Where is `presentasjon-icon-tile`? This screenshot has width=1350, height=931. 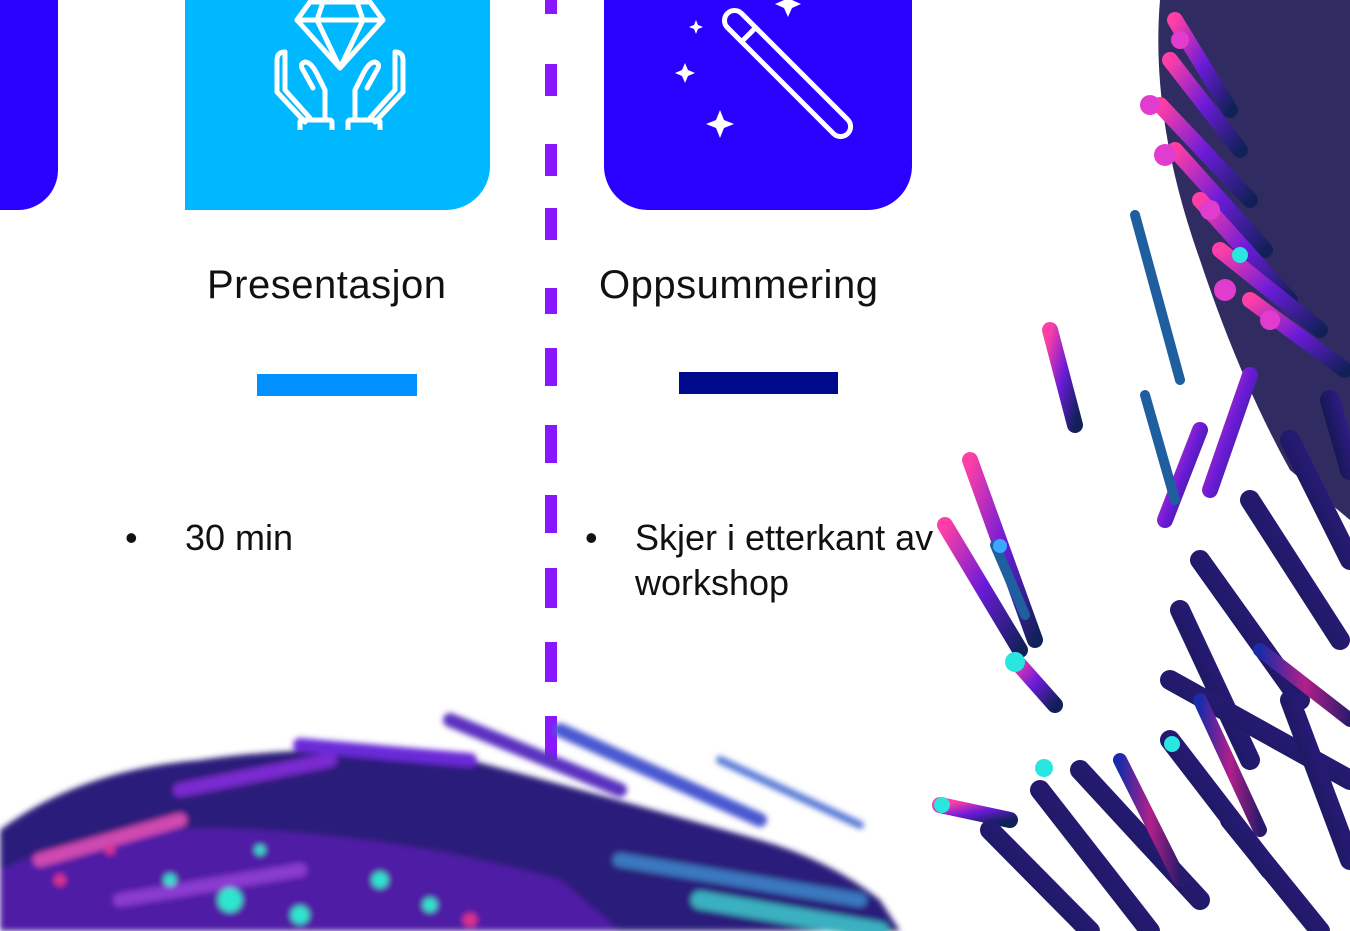
presentasjon-icon-tile is located at coordinates (337, 105).